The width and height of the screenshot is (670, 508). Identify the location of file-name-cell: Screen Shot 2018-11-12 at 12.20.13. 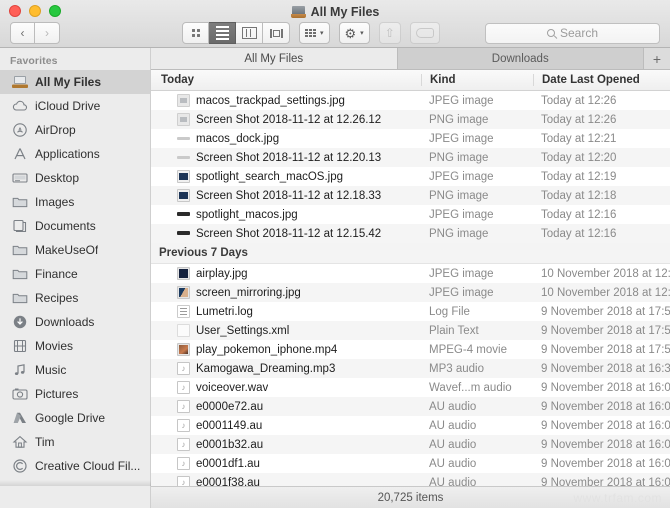
(286, 157).